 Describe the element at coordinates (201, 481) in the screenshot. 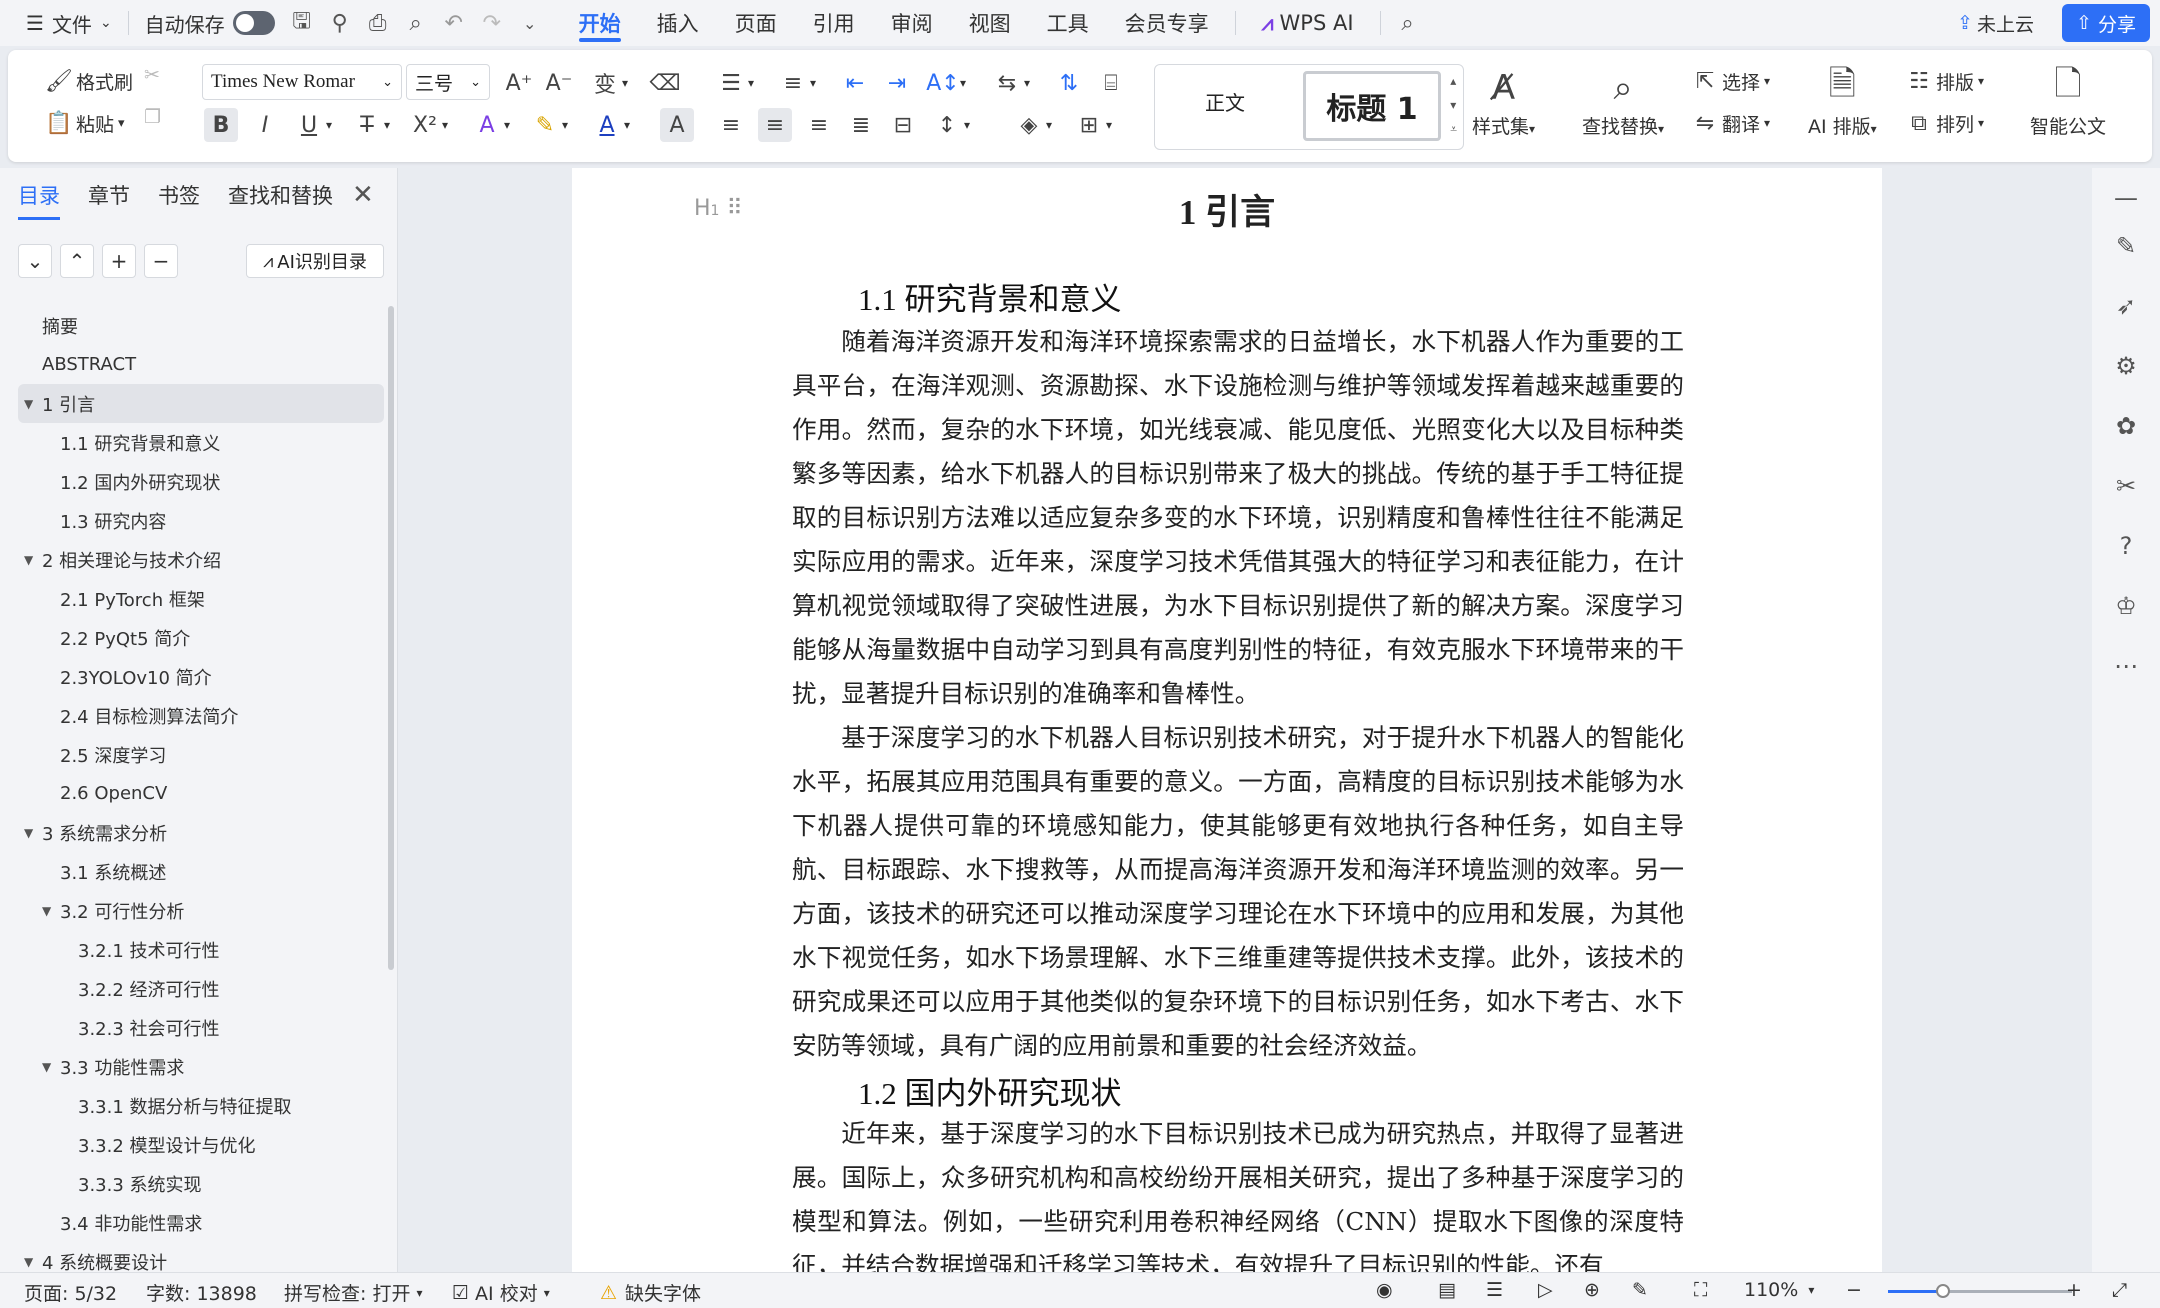

I see `toc-item: 1.2 国内外研究现状` at that location.